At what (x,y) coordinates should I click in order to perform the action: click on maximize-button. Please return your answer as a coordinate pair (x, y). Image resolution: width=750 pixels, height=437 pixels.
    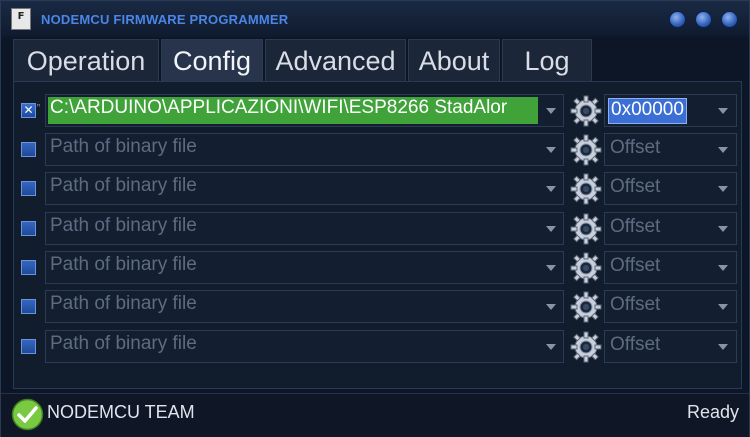
    Looking at the image, I should click on (703, 19).